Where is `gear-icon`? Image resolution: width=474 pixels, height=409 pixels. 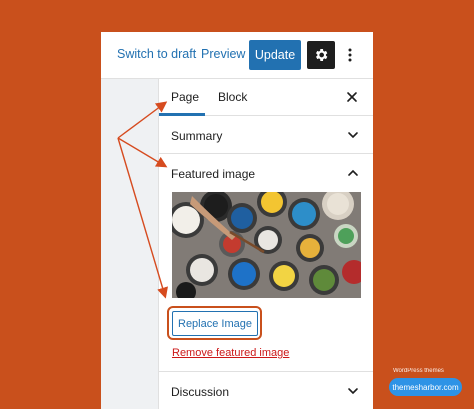
gear-icon is located at coordinates (322, 55).